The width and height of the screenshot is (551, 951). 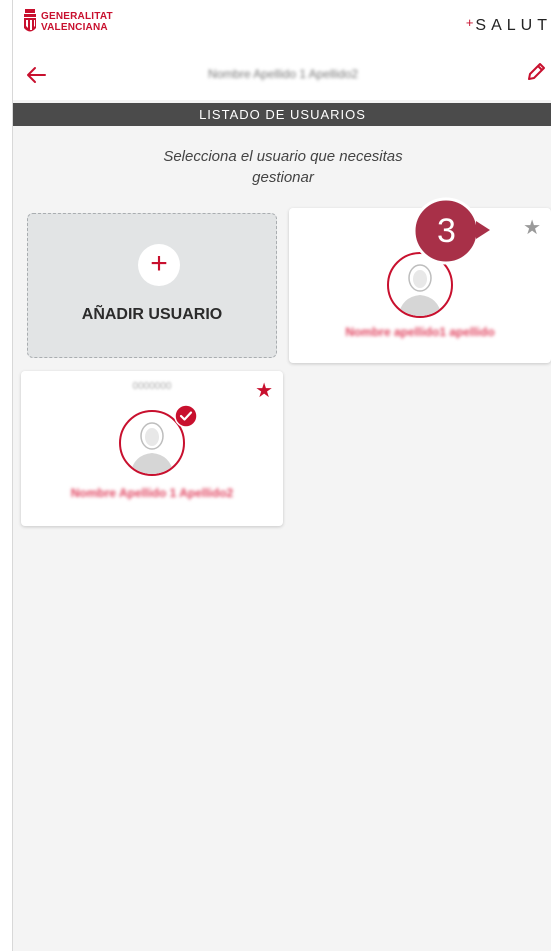 What do you see at coordinates (446, 231) in the screenshot?
I see `step-number: 3` at bounding box center [446, 231].